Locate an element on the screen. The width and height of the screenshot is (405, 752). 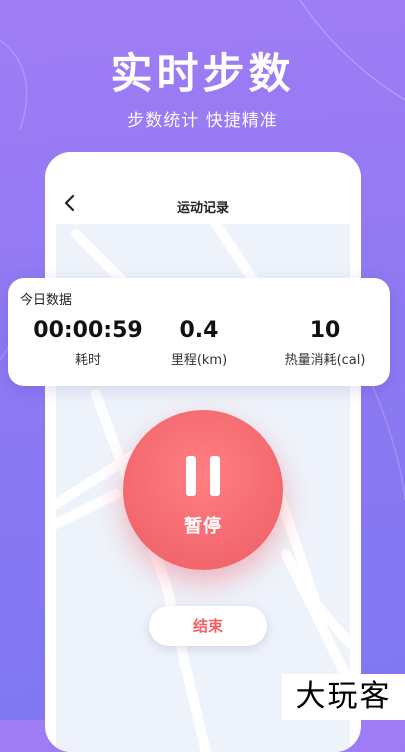
stat-value: 0.4 is located at coordinates (199, 330).